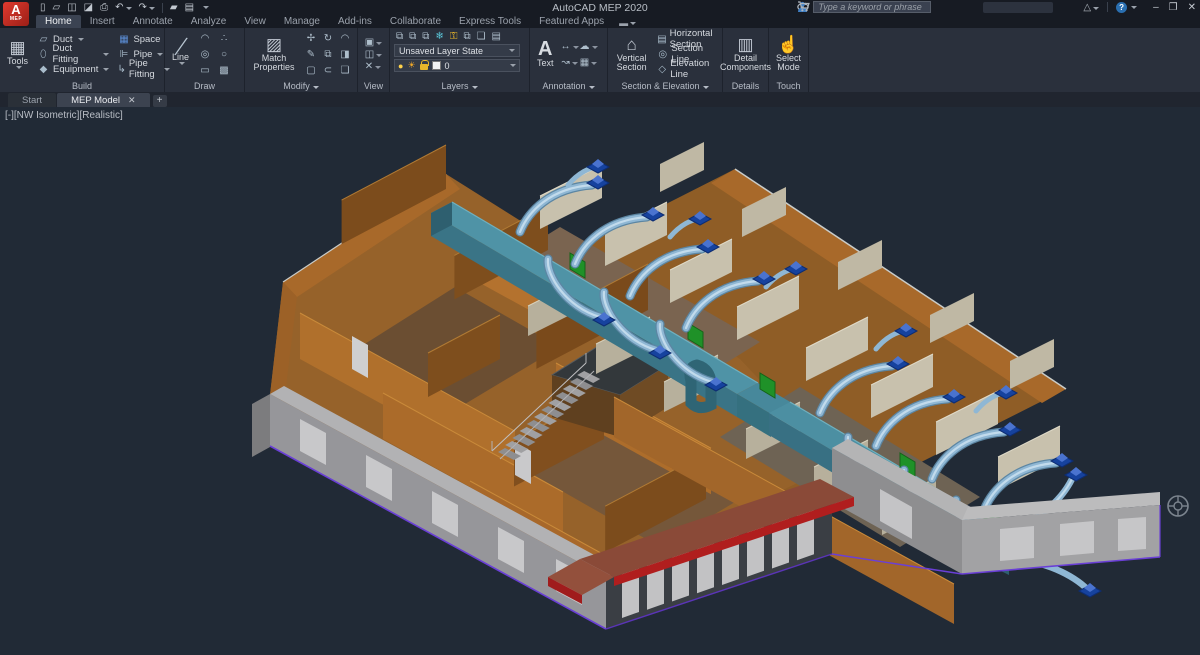 The image size is (1200, 655). I want to click on save-as-icon: ◪, so click(88, 7).